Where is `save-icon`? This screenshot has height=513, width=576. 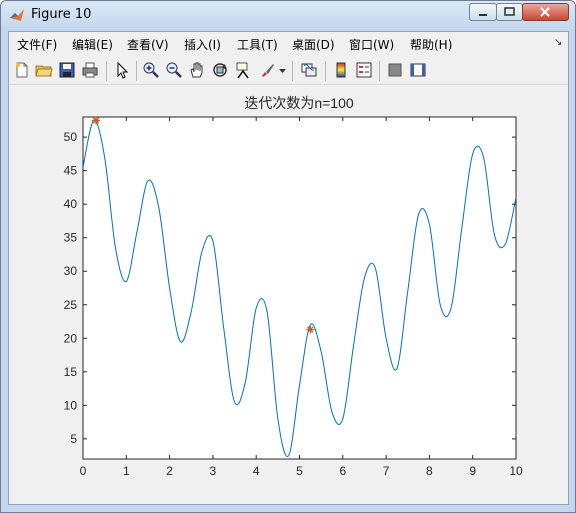 save-icon is located at coordinates (67, 70).